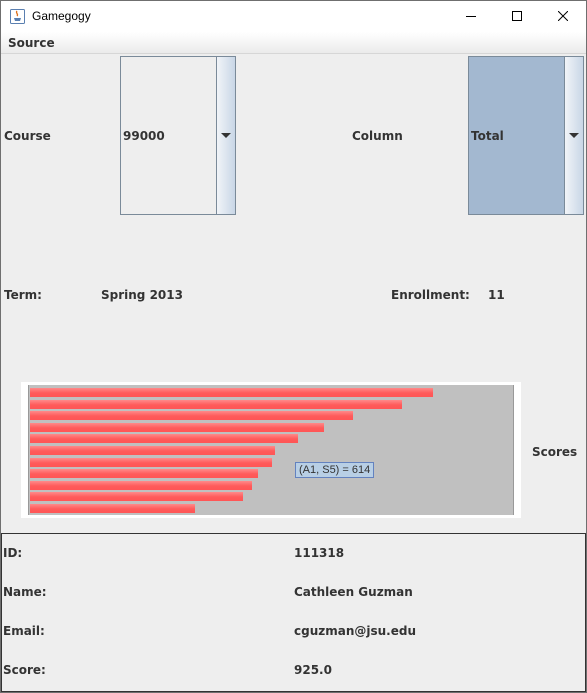 This screenshot has height=693, width=587. What do you see at coordinates (13, 553) in the screenshot?
I see `id-label: ID:` at bounding box center [13, 553].